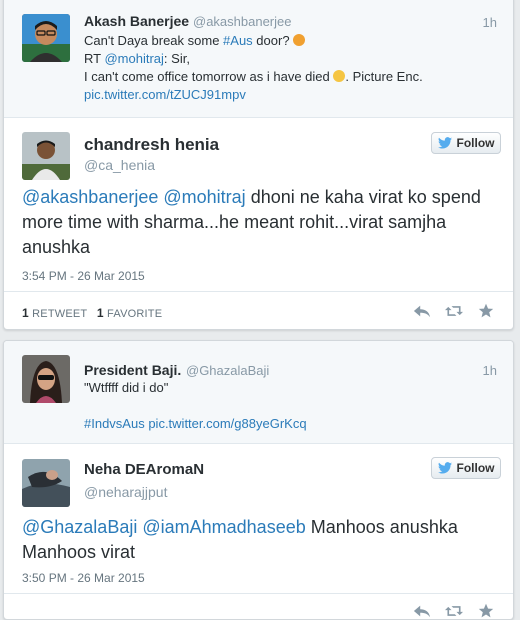 The height and width of the screenshot is (620, 520). I want to click on retweet-count: 1, so click(25, 313).